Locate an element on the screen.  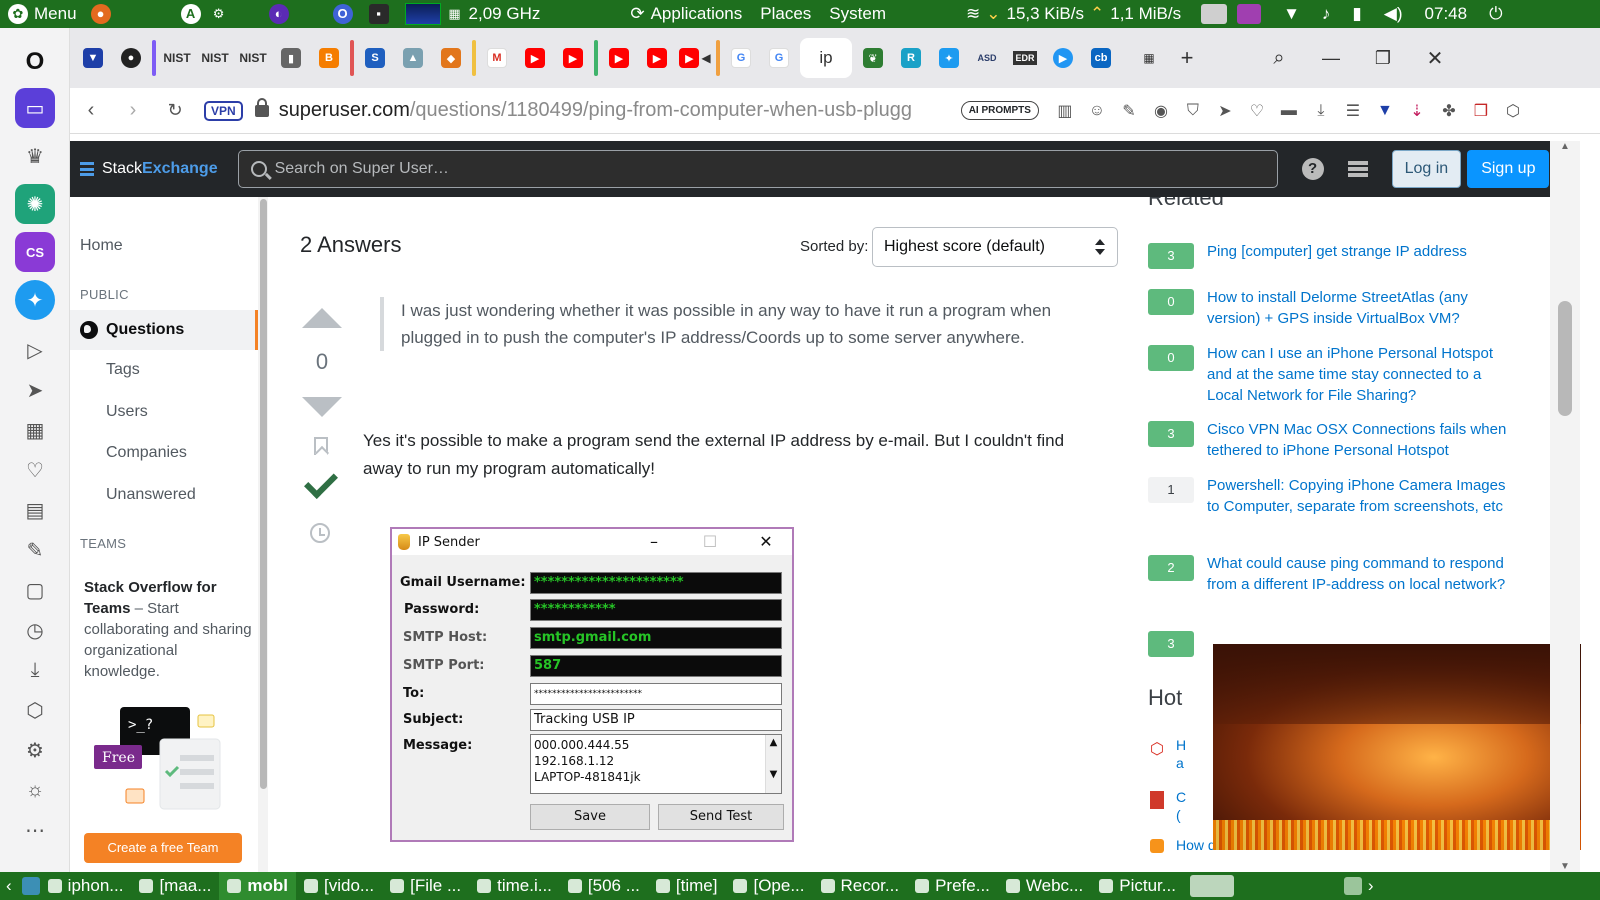
cube-icon: ⬡ is located at coordinates (35, 710).